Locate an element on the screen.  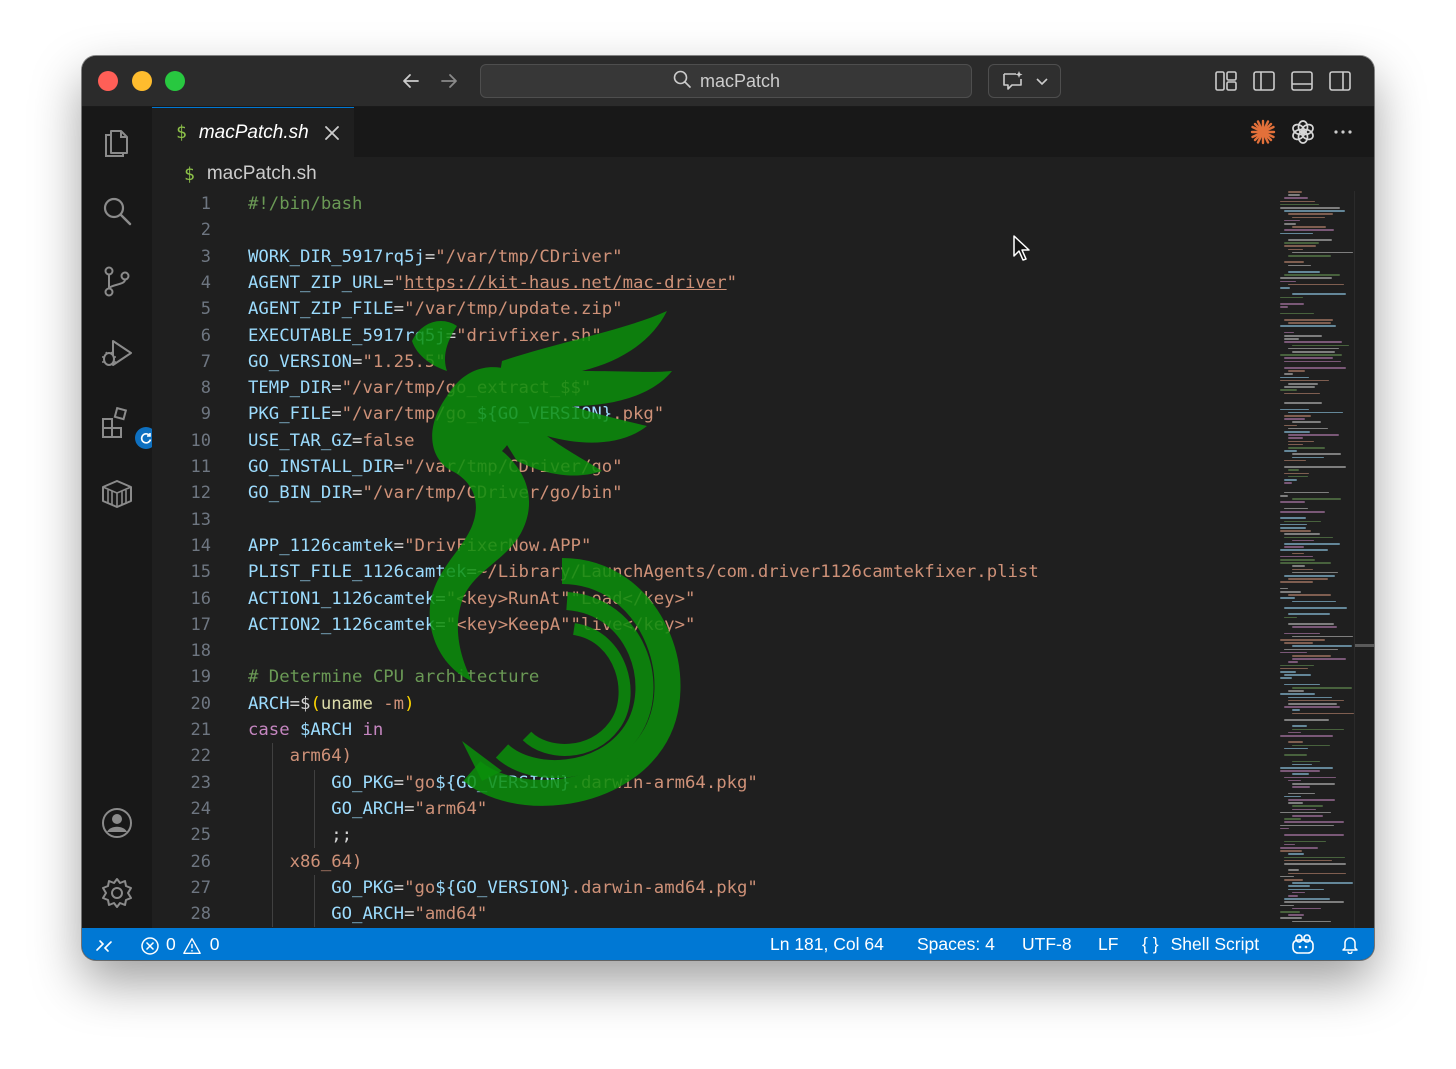
files-icon is located at coordinates (117, 141).